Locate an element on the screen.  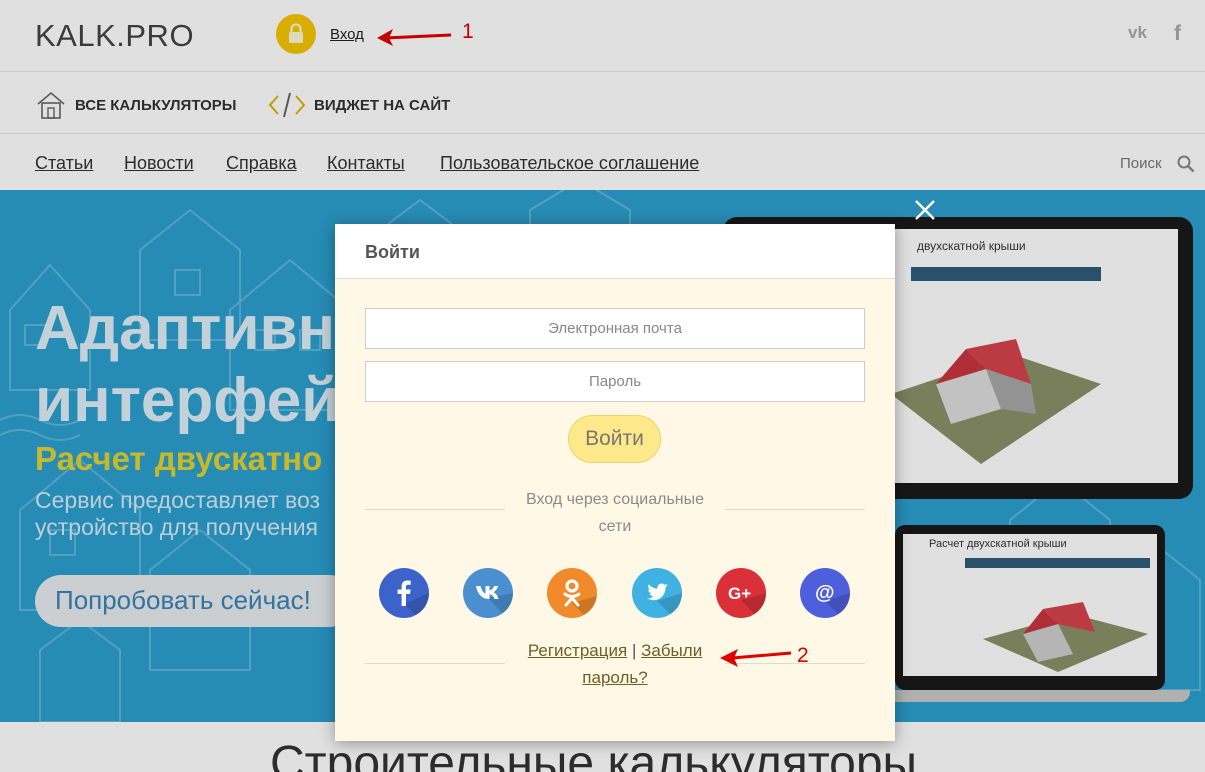
login-submit-button: Войти is located at coordinates (614, 439).